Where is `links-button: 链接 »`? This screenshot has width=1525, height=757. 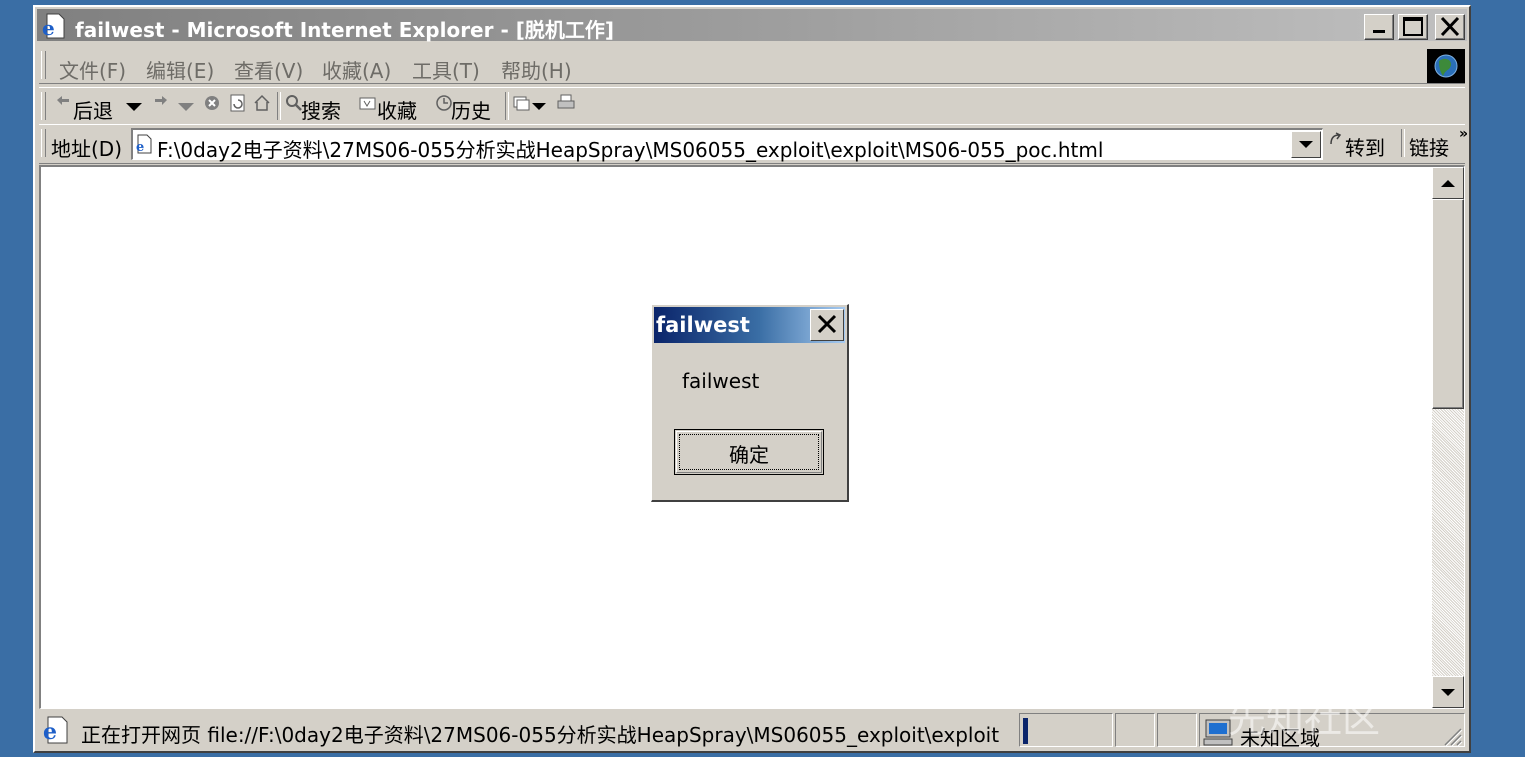 links-button: 链接 » is located at coordinates (1438, 143).